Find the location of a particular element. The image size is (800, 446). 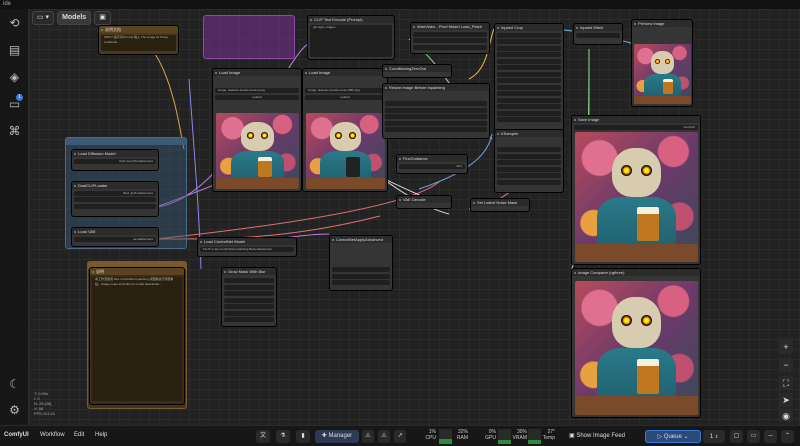

guidance-input: 30.0 is located at coordinates (432, 166).